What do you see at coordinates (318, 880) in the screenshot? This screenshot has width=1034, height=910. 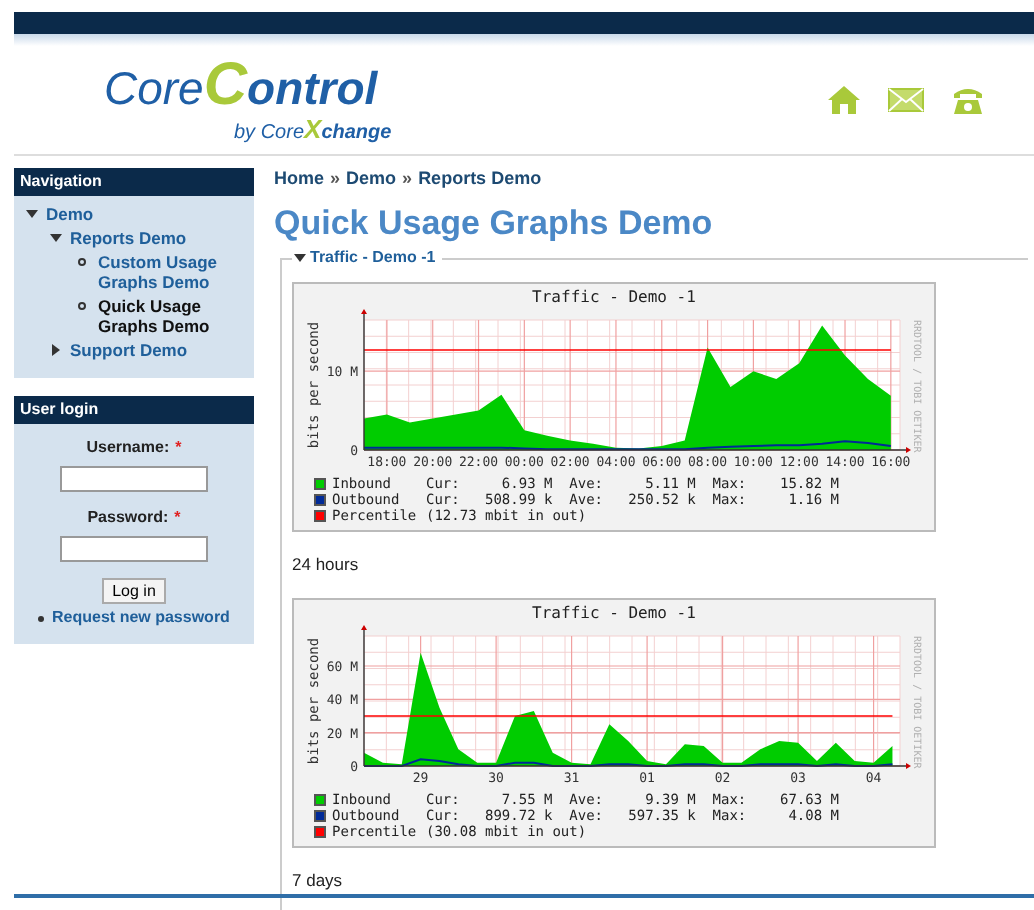 I see `graph-caption: 7 days` at bounding box center [318, 880].